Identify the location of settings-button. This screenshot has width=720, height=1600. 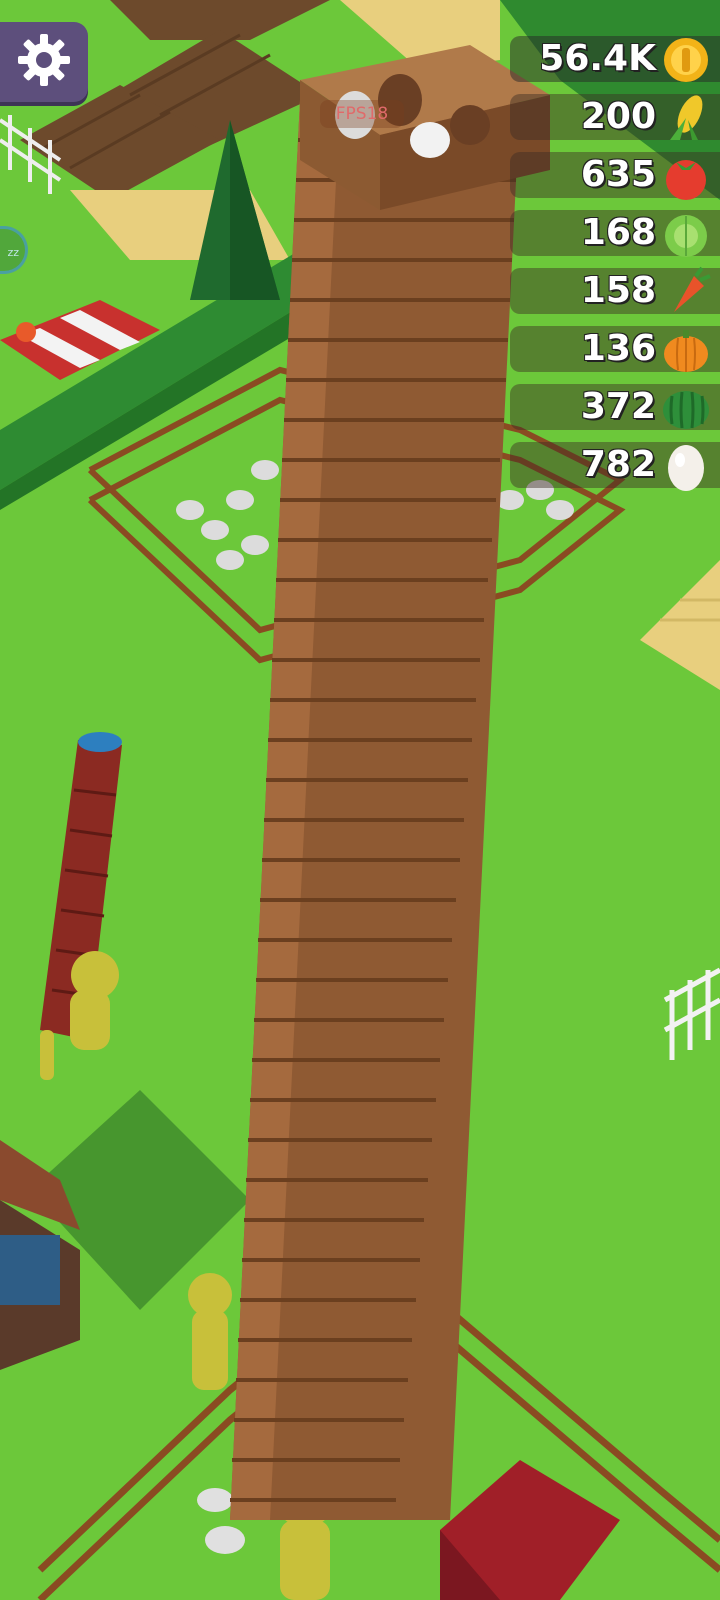
(44, 62).